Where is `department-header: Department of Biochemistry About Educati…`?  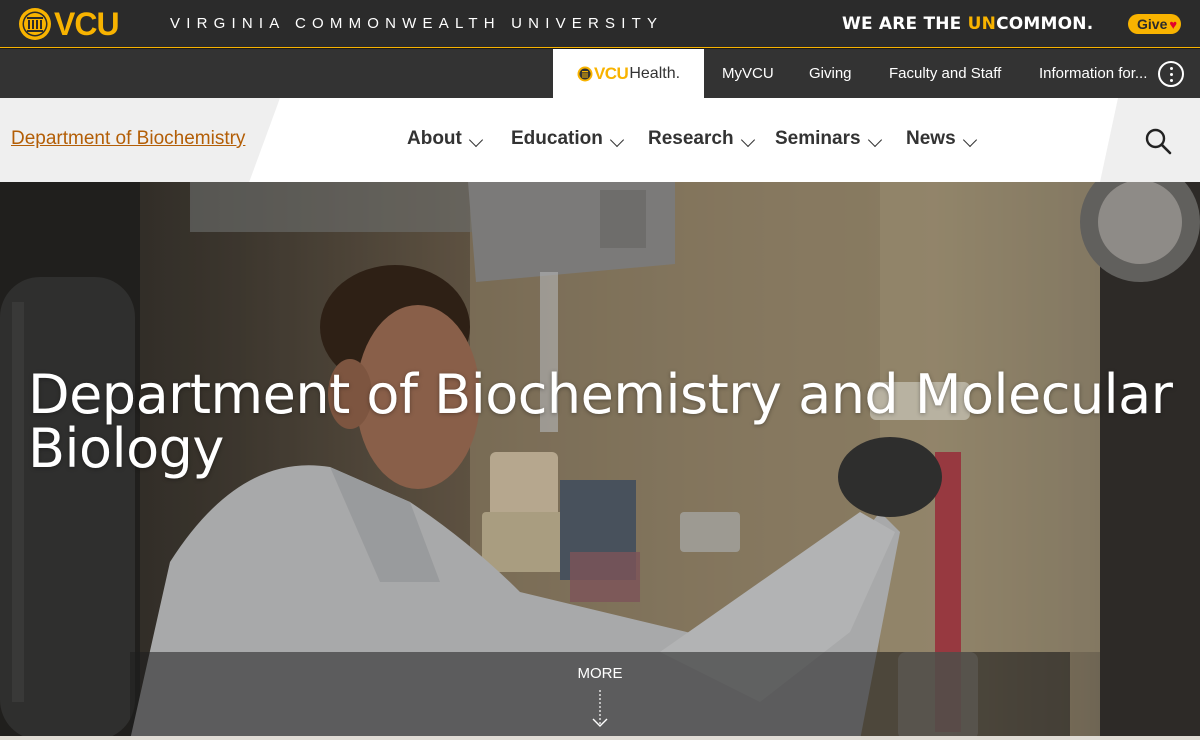 department-header: Department of Biochemistry About Educati… is located at coordinates (600, 140).